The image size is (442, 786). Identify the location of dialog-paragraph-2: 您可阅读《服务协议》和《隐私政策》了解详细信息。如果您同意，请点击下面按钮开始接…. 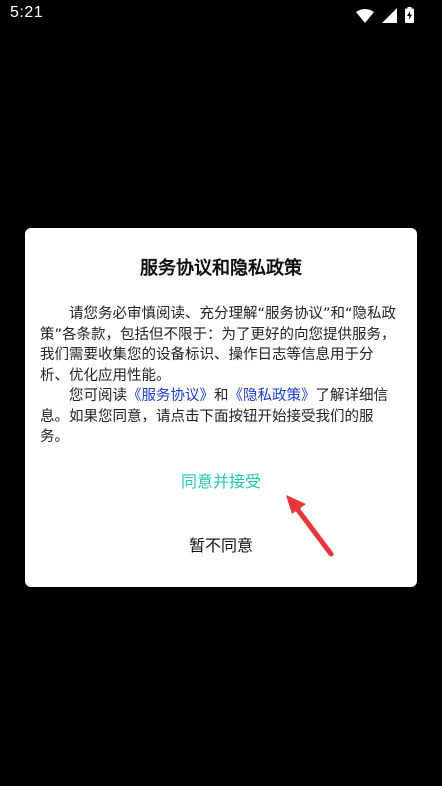
(221, 417).